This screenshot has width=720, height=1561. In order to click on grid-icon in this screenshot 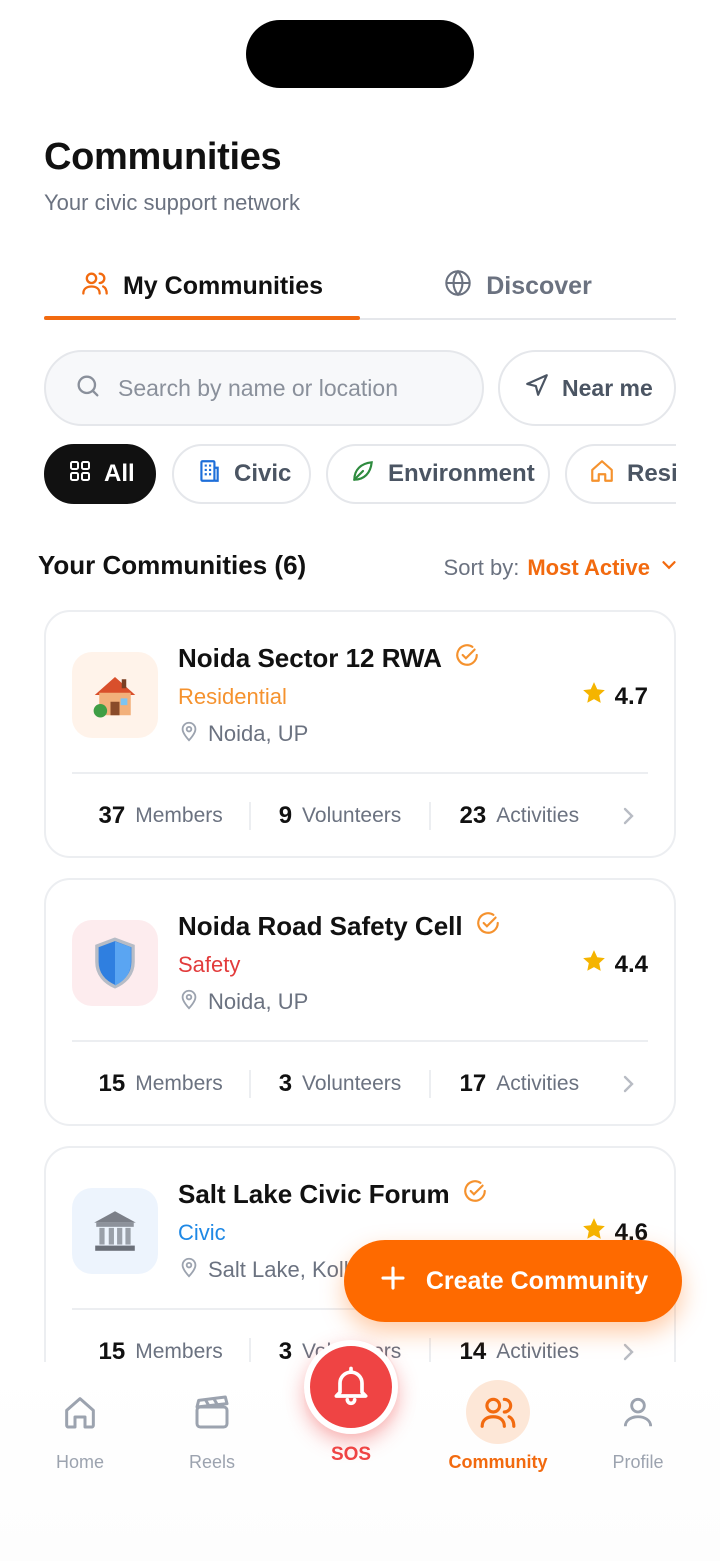, I will do `click(80, 474)`.